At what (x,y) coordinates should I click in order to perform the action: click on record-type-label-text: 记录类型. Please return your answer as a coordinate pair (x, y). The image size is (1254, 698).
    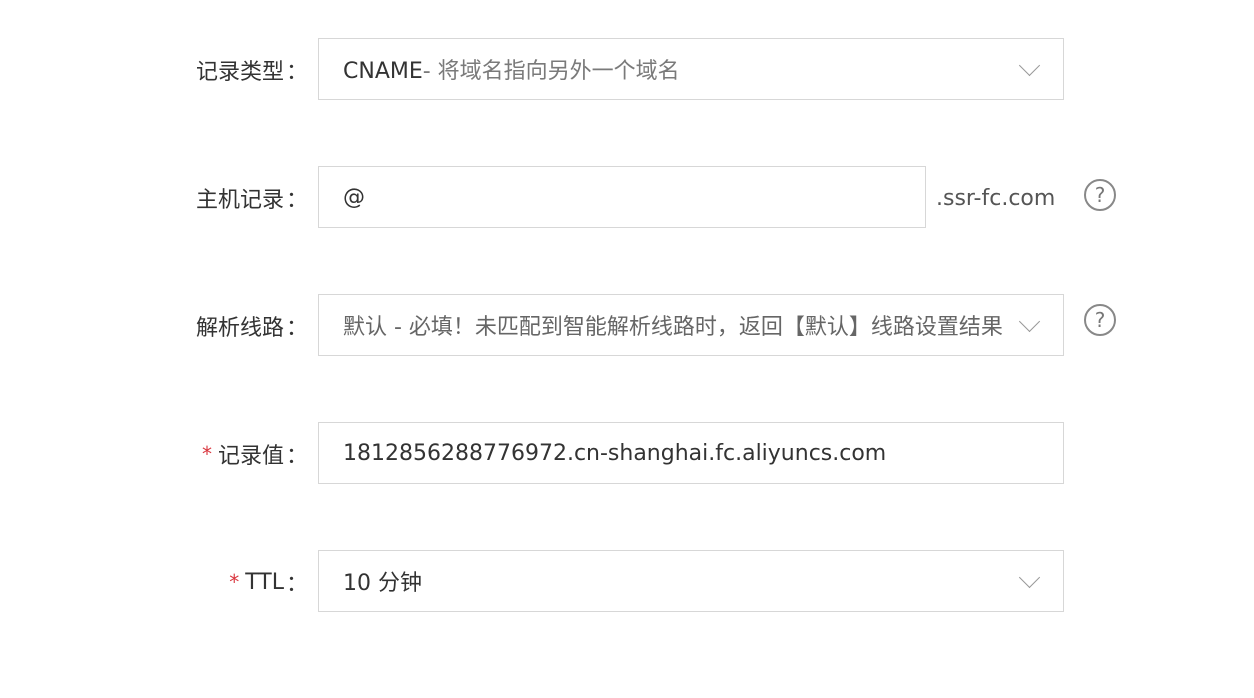
    Looking at the image, I should click on (239, 72).